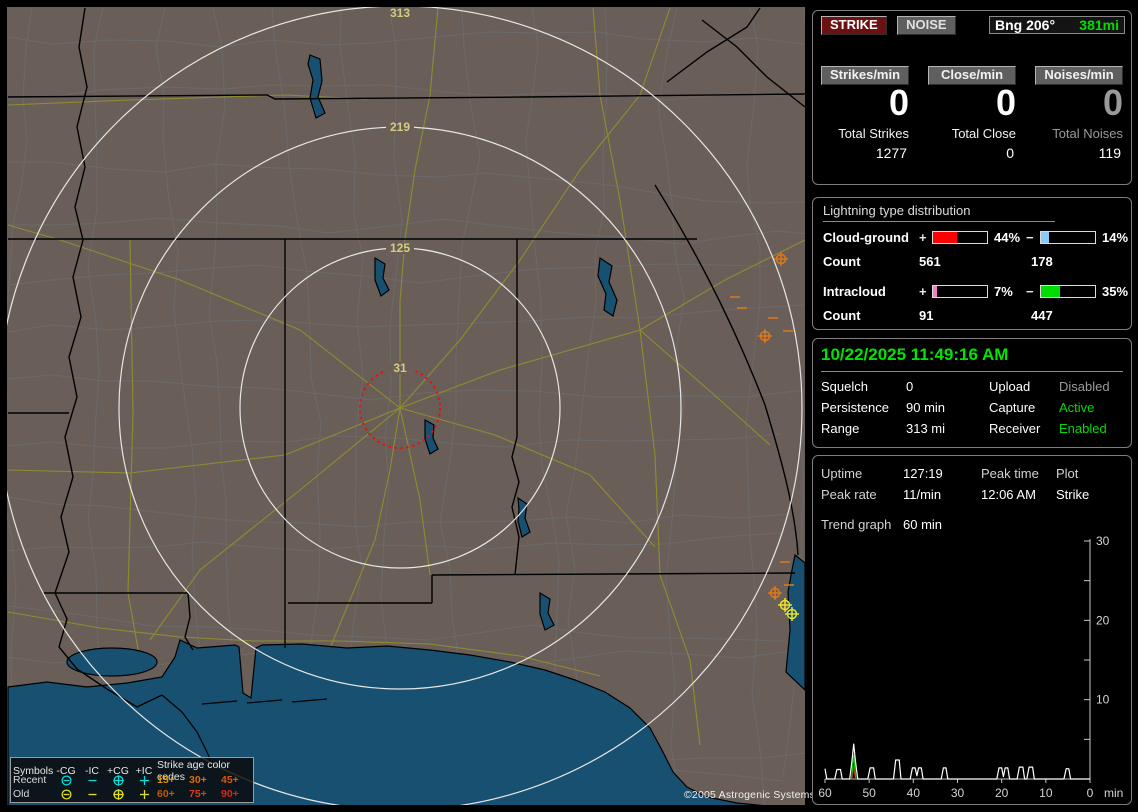 This screenshot has width=1138, height=812. I want to click on total-noises-label: Total Noises, so click(1087, 133).